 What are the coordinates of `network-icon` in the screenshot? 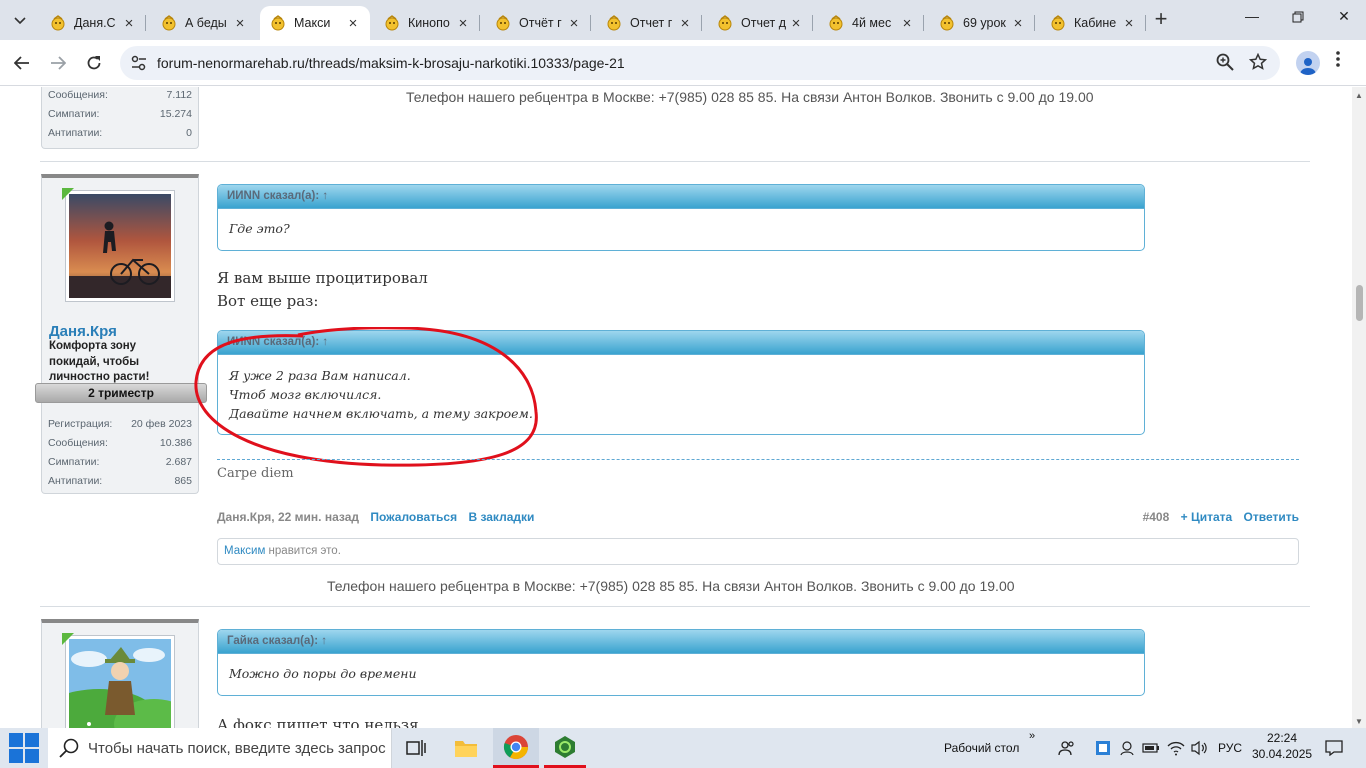 It's located at (1176, 748).